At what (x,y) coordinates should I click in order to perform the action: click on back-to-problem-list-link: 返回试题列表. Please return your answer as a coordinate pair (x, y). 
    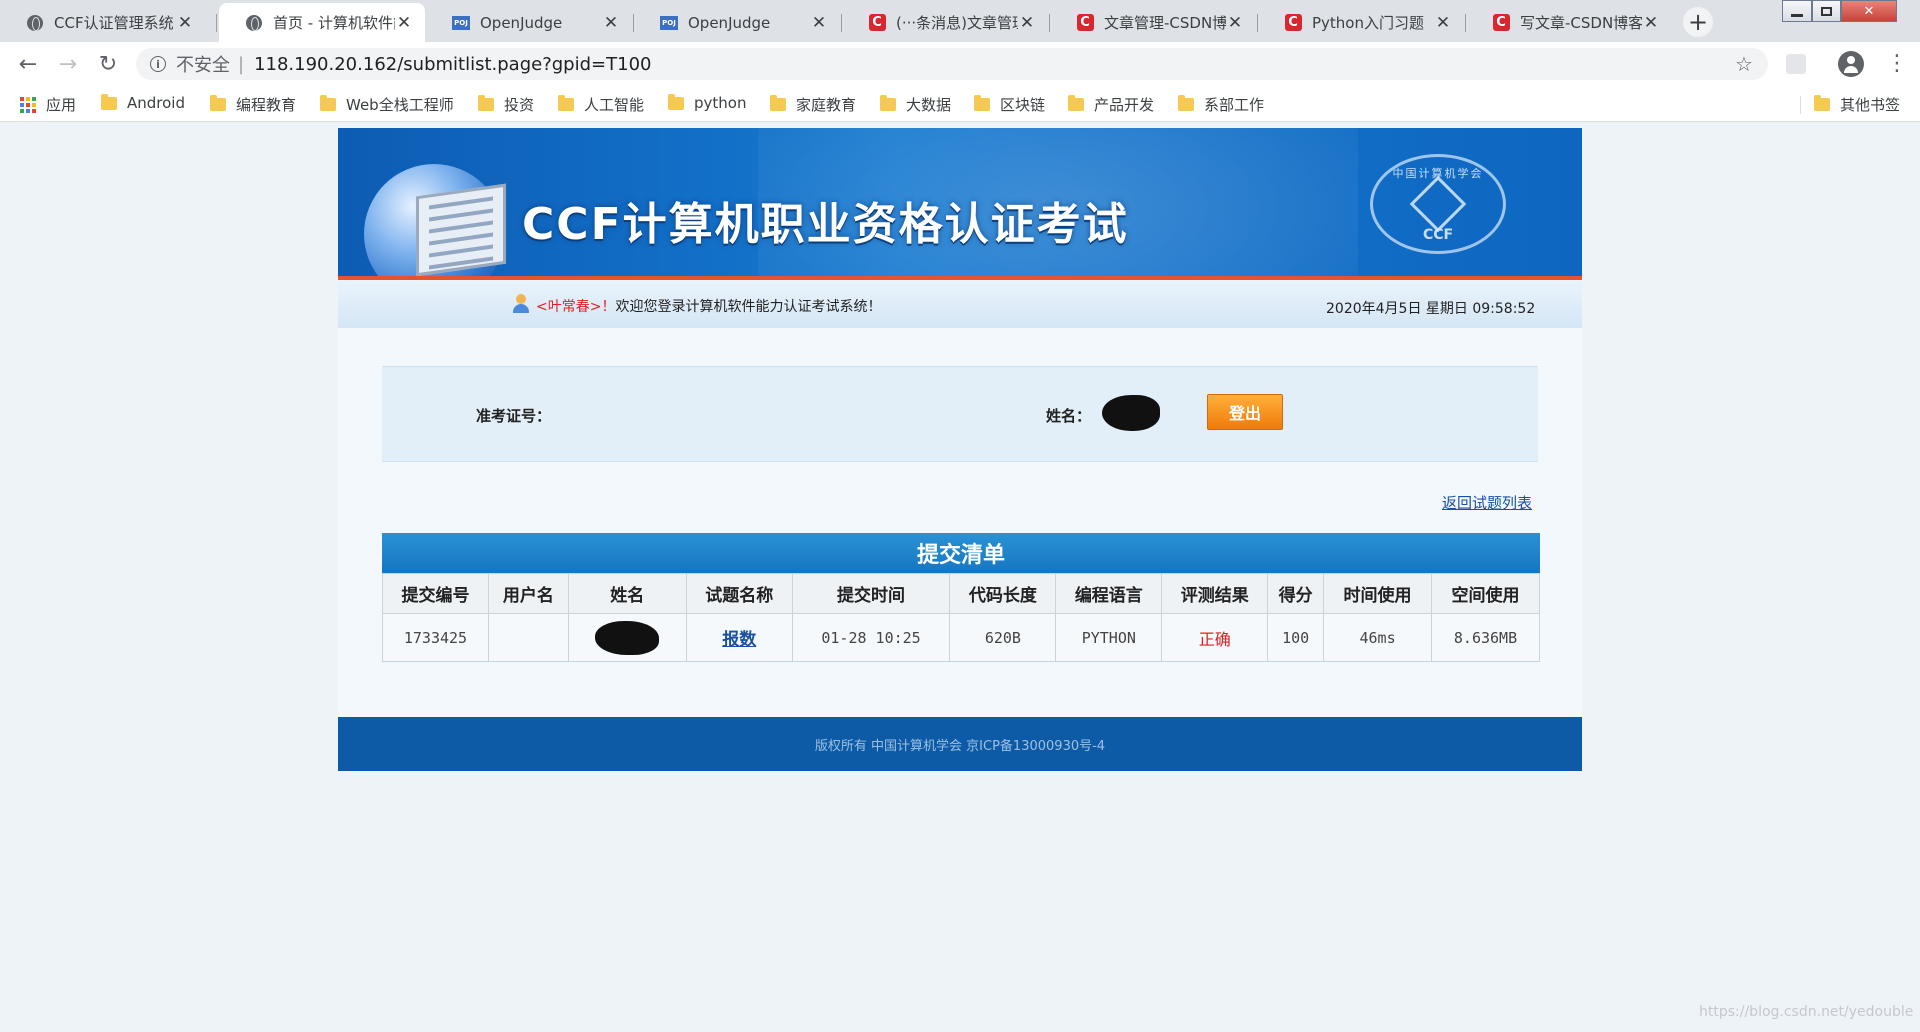
    Looking at the image, I should click on (1487, 502).